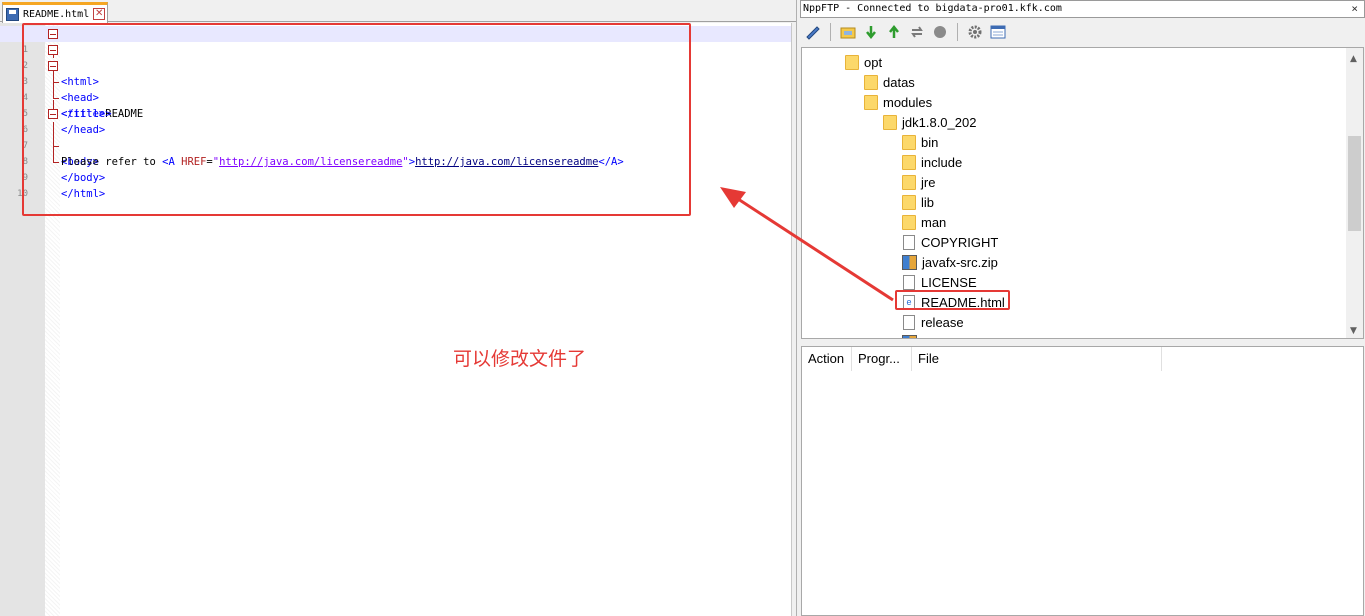 The image size is (1365, 616). I want to click on tree-folder-man: man, so click(924, 222).